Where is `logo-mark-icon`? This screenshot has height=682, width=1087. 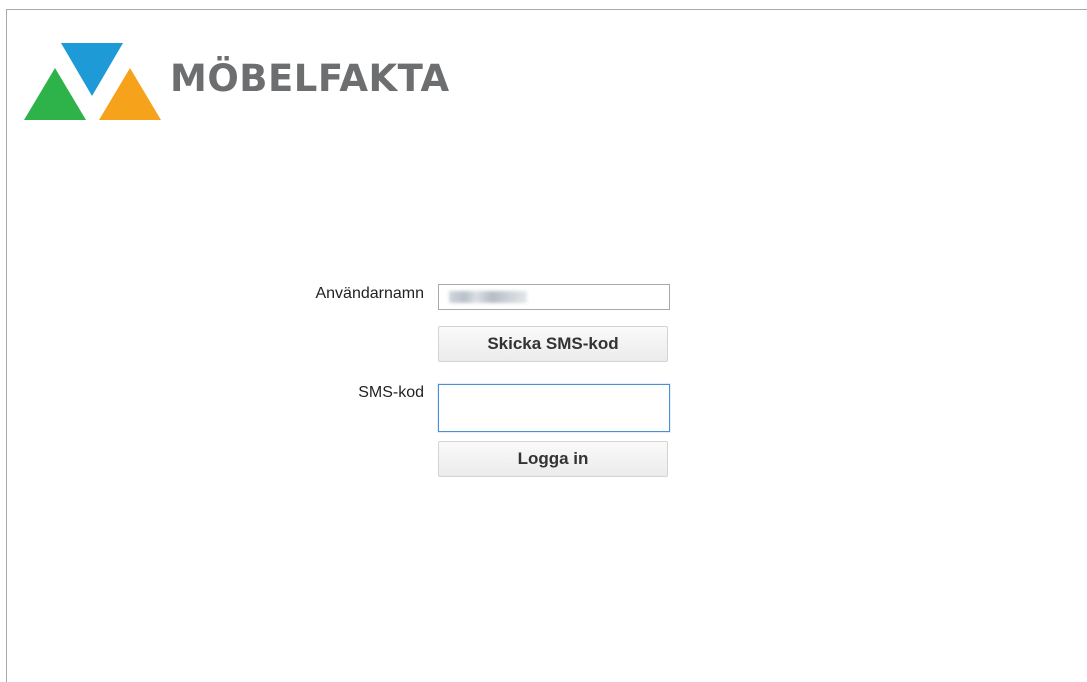
logo-mark-icon is located at coordinates (92, 81).